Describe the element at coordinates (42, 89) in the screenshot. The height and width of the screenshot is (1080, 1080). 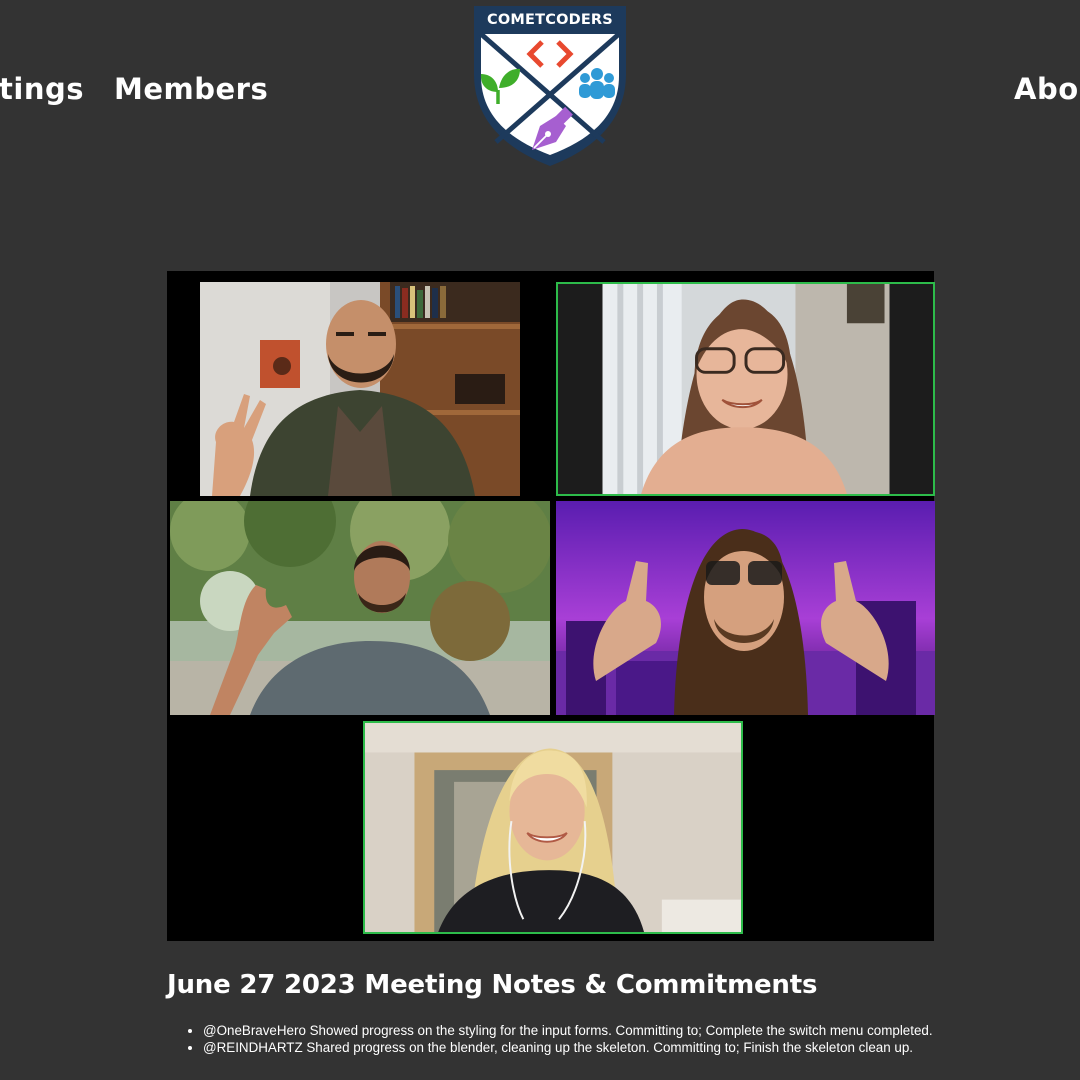
I see `nav-link-meetings: Meetings` at that location.